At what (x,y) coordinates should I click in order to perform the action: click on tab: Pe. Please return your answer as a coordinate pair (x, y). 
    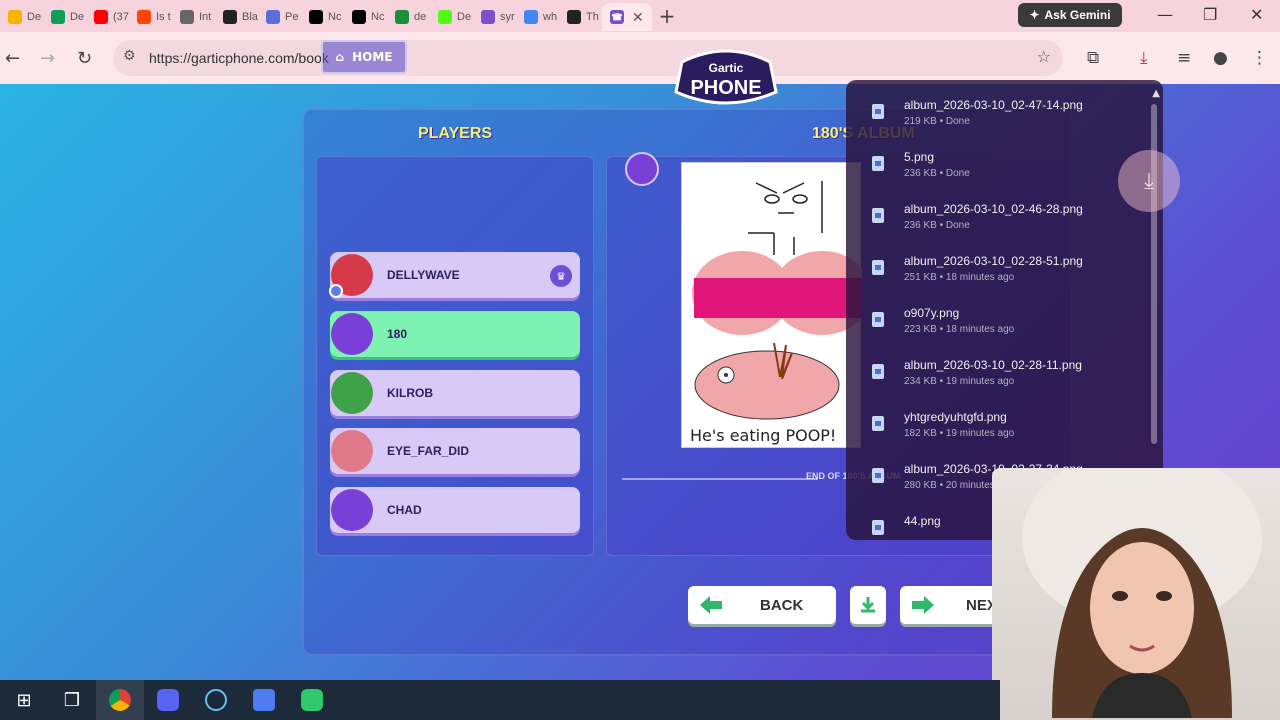
    Looking at the image, I should click on (279, 17).